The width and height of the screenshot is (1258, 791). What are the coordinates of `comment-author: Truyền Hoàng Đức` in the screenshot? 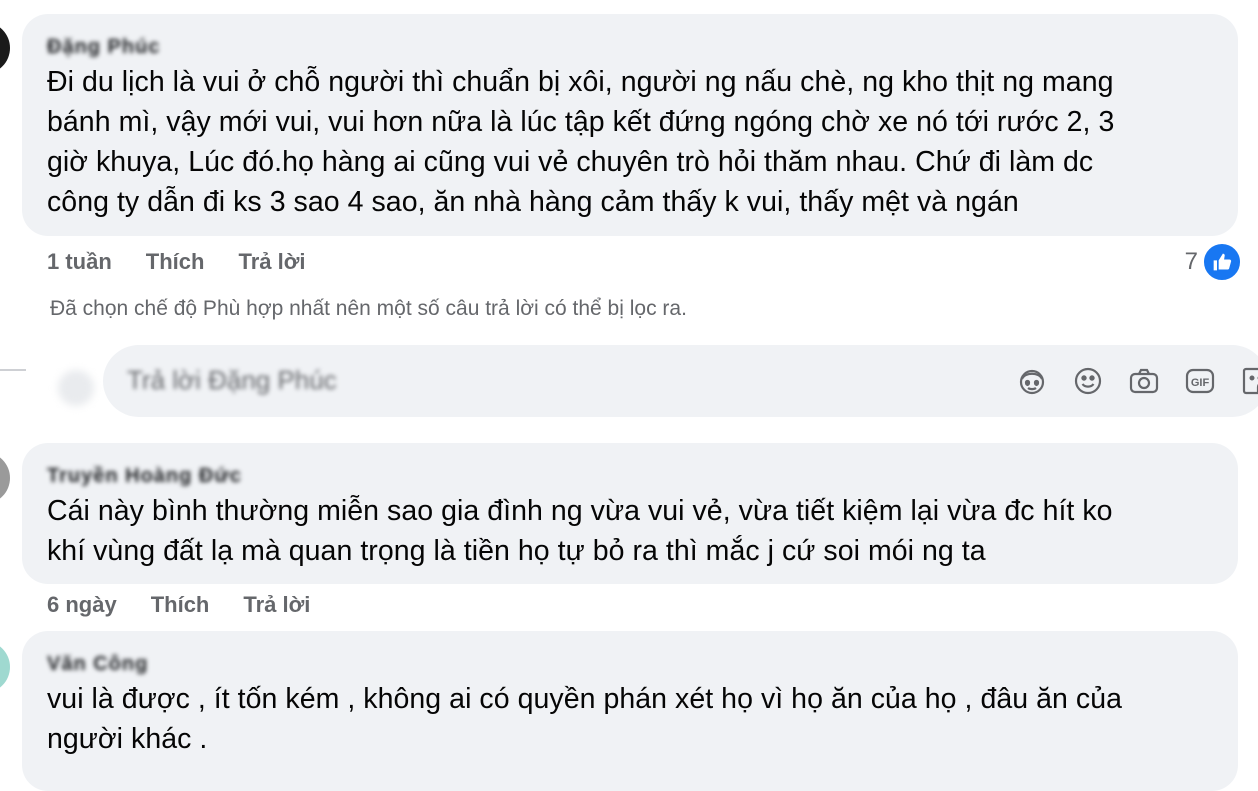 It's located at (144, 476).